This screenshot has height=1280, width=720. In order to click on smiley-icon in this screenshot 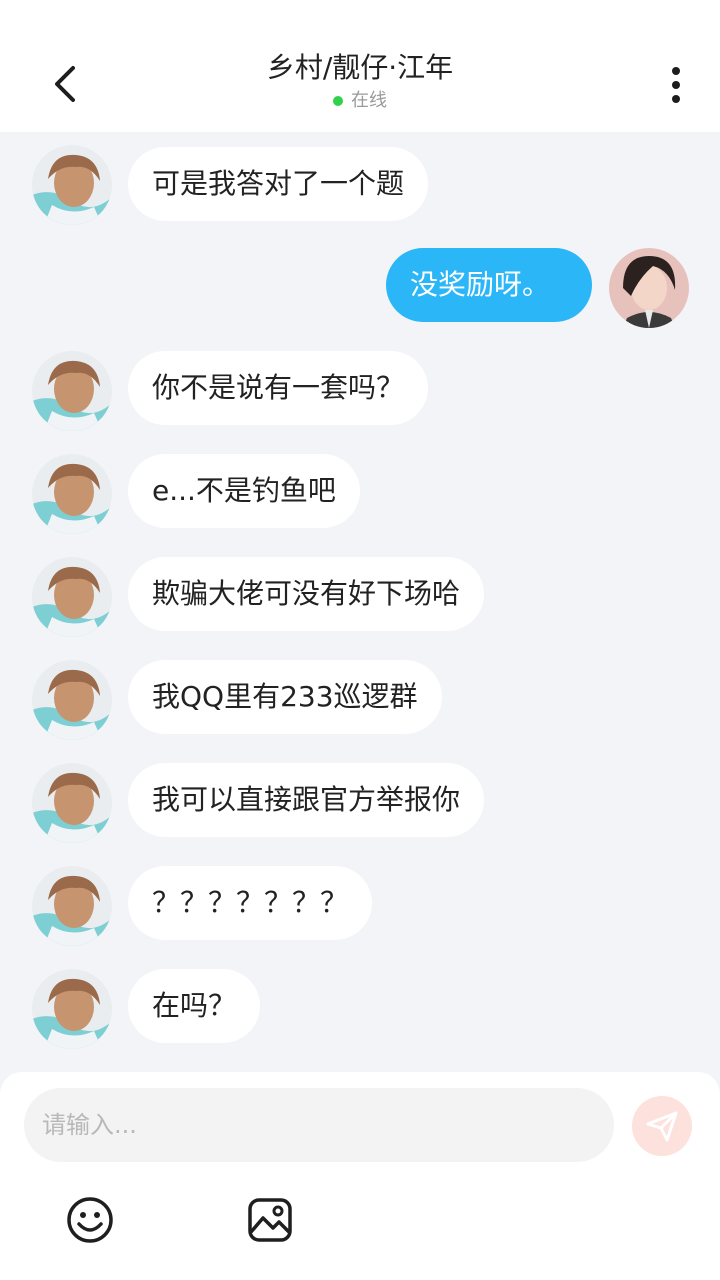, I will do `click(90, 1220)`.